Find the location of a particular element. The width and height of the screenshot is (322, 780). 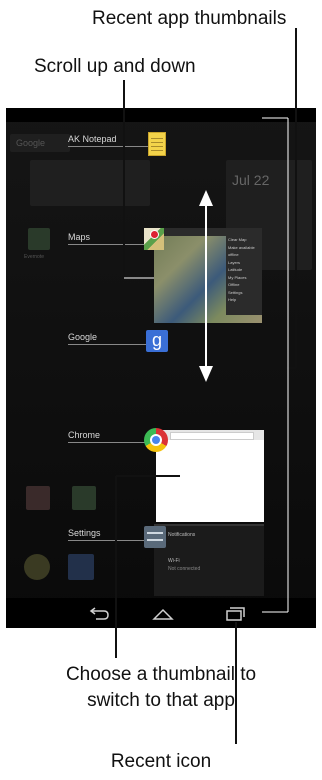

maps-menu-item: Offline is located at coordinates (245, 285).